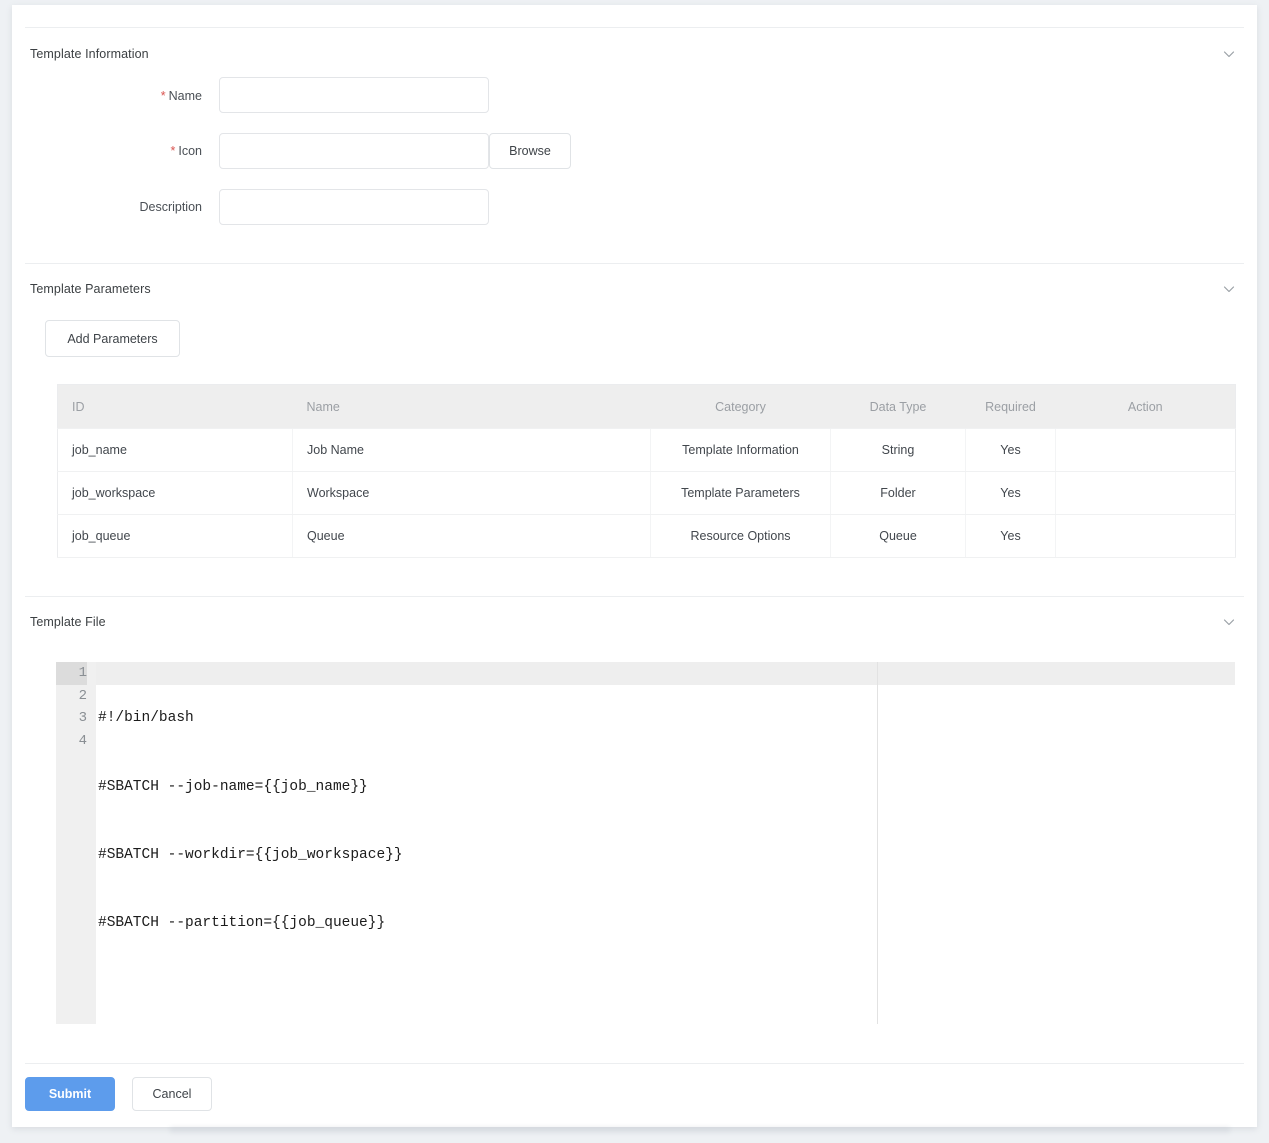  Describe the element at coordinates (472, 407) in the screenshot. I see `column-header-name: Name` at that location.